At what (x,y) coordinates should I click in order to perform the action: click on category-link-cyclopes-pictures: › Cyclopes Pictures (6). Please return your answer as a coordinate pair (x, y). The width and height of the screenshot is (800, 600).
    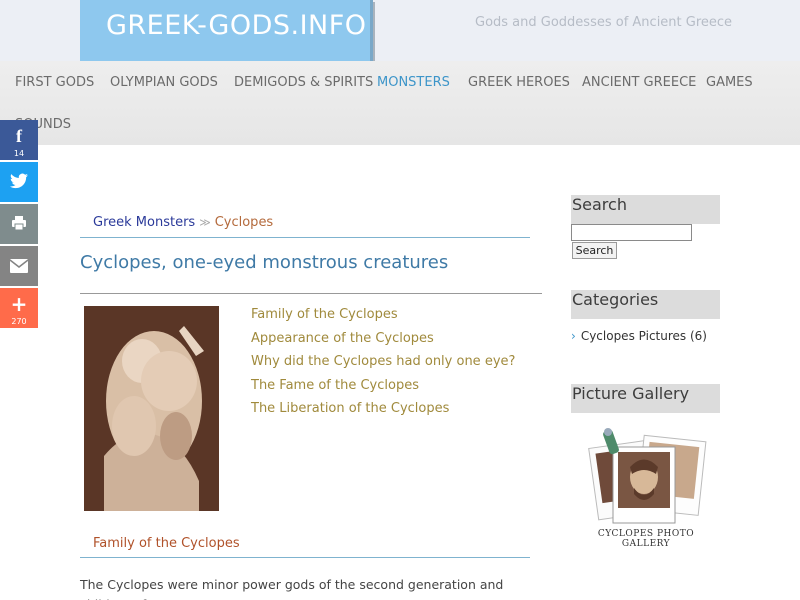
    Looking at the image, I should click on (639, 336).